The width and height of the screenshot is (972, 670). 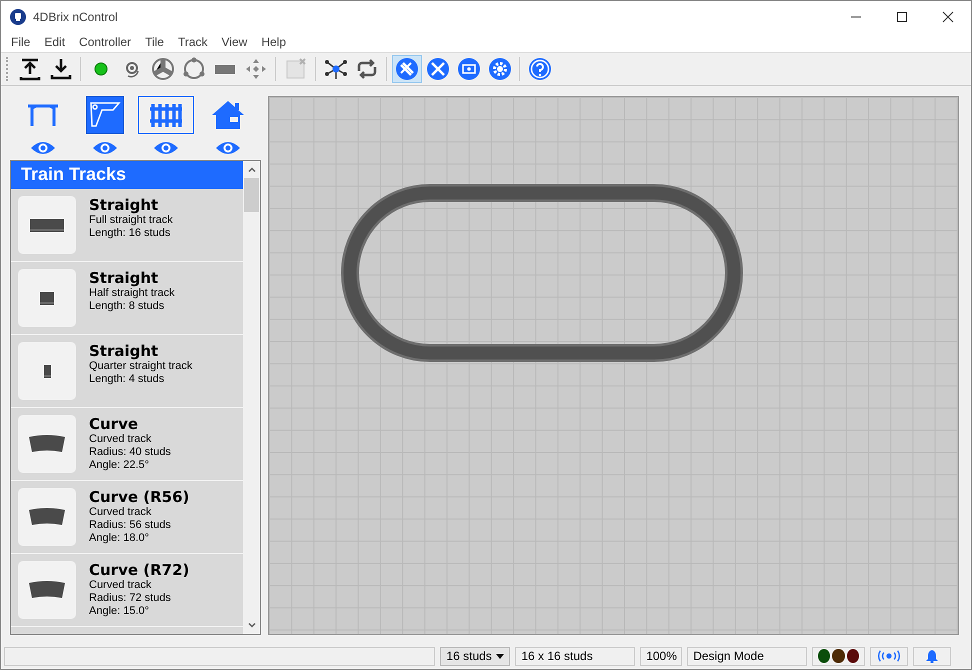 I want to click on app-logo-icon, so click(x=18, y=16).